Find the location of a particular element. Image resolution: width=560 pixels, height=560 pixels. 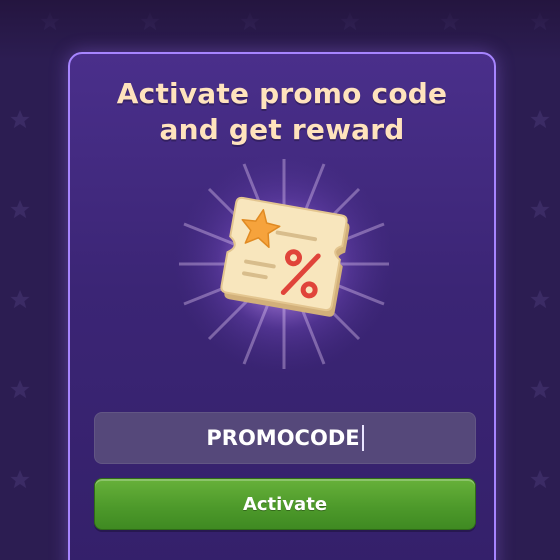

discount-ticket-icon is located at coordinates (285, 256).